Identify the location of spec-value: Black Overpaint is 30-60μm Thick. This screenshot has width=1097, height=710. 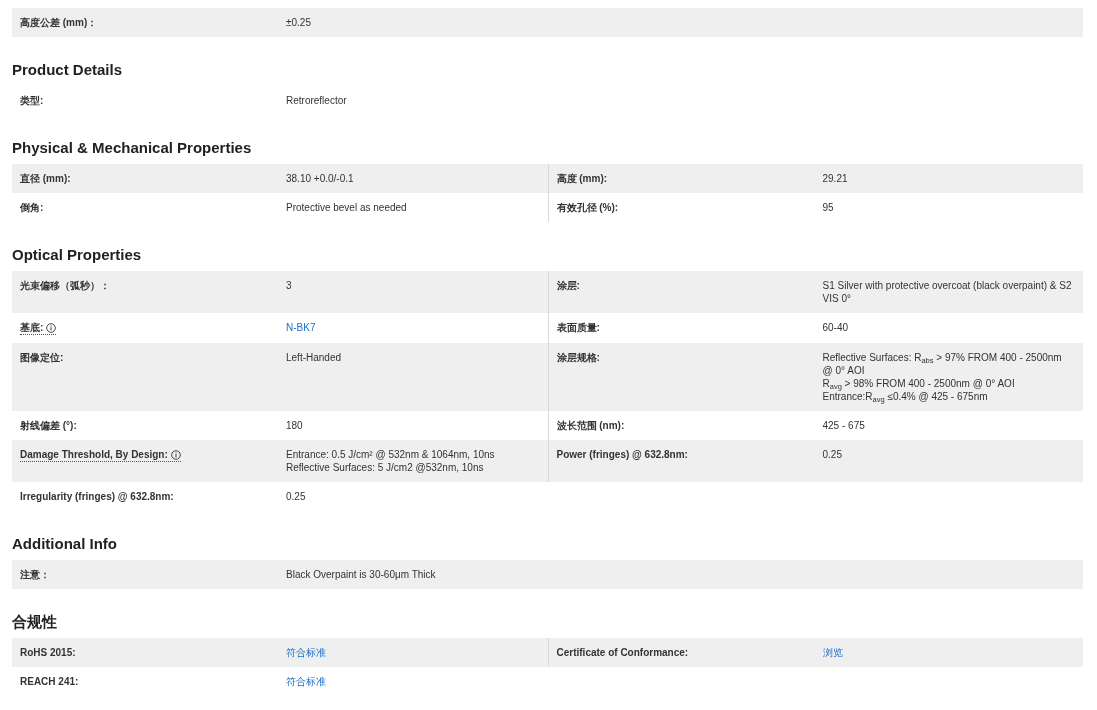
(361, 574).